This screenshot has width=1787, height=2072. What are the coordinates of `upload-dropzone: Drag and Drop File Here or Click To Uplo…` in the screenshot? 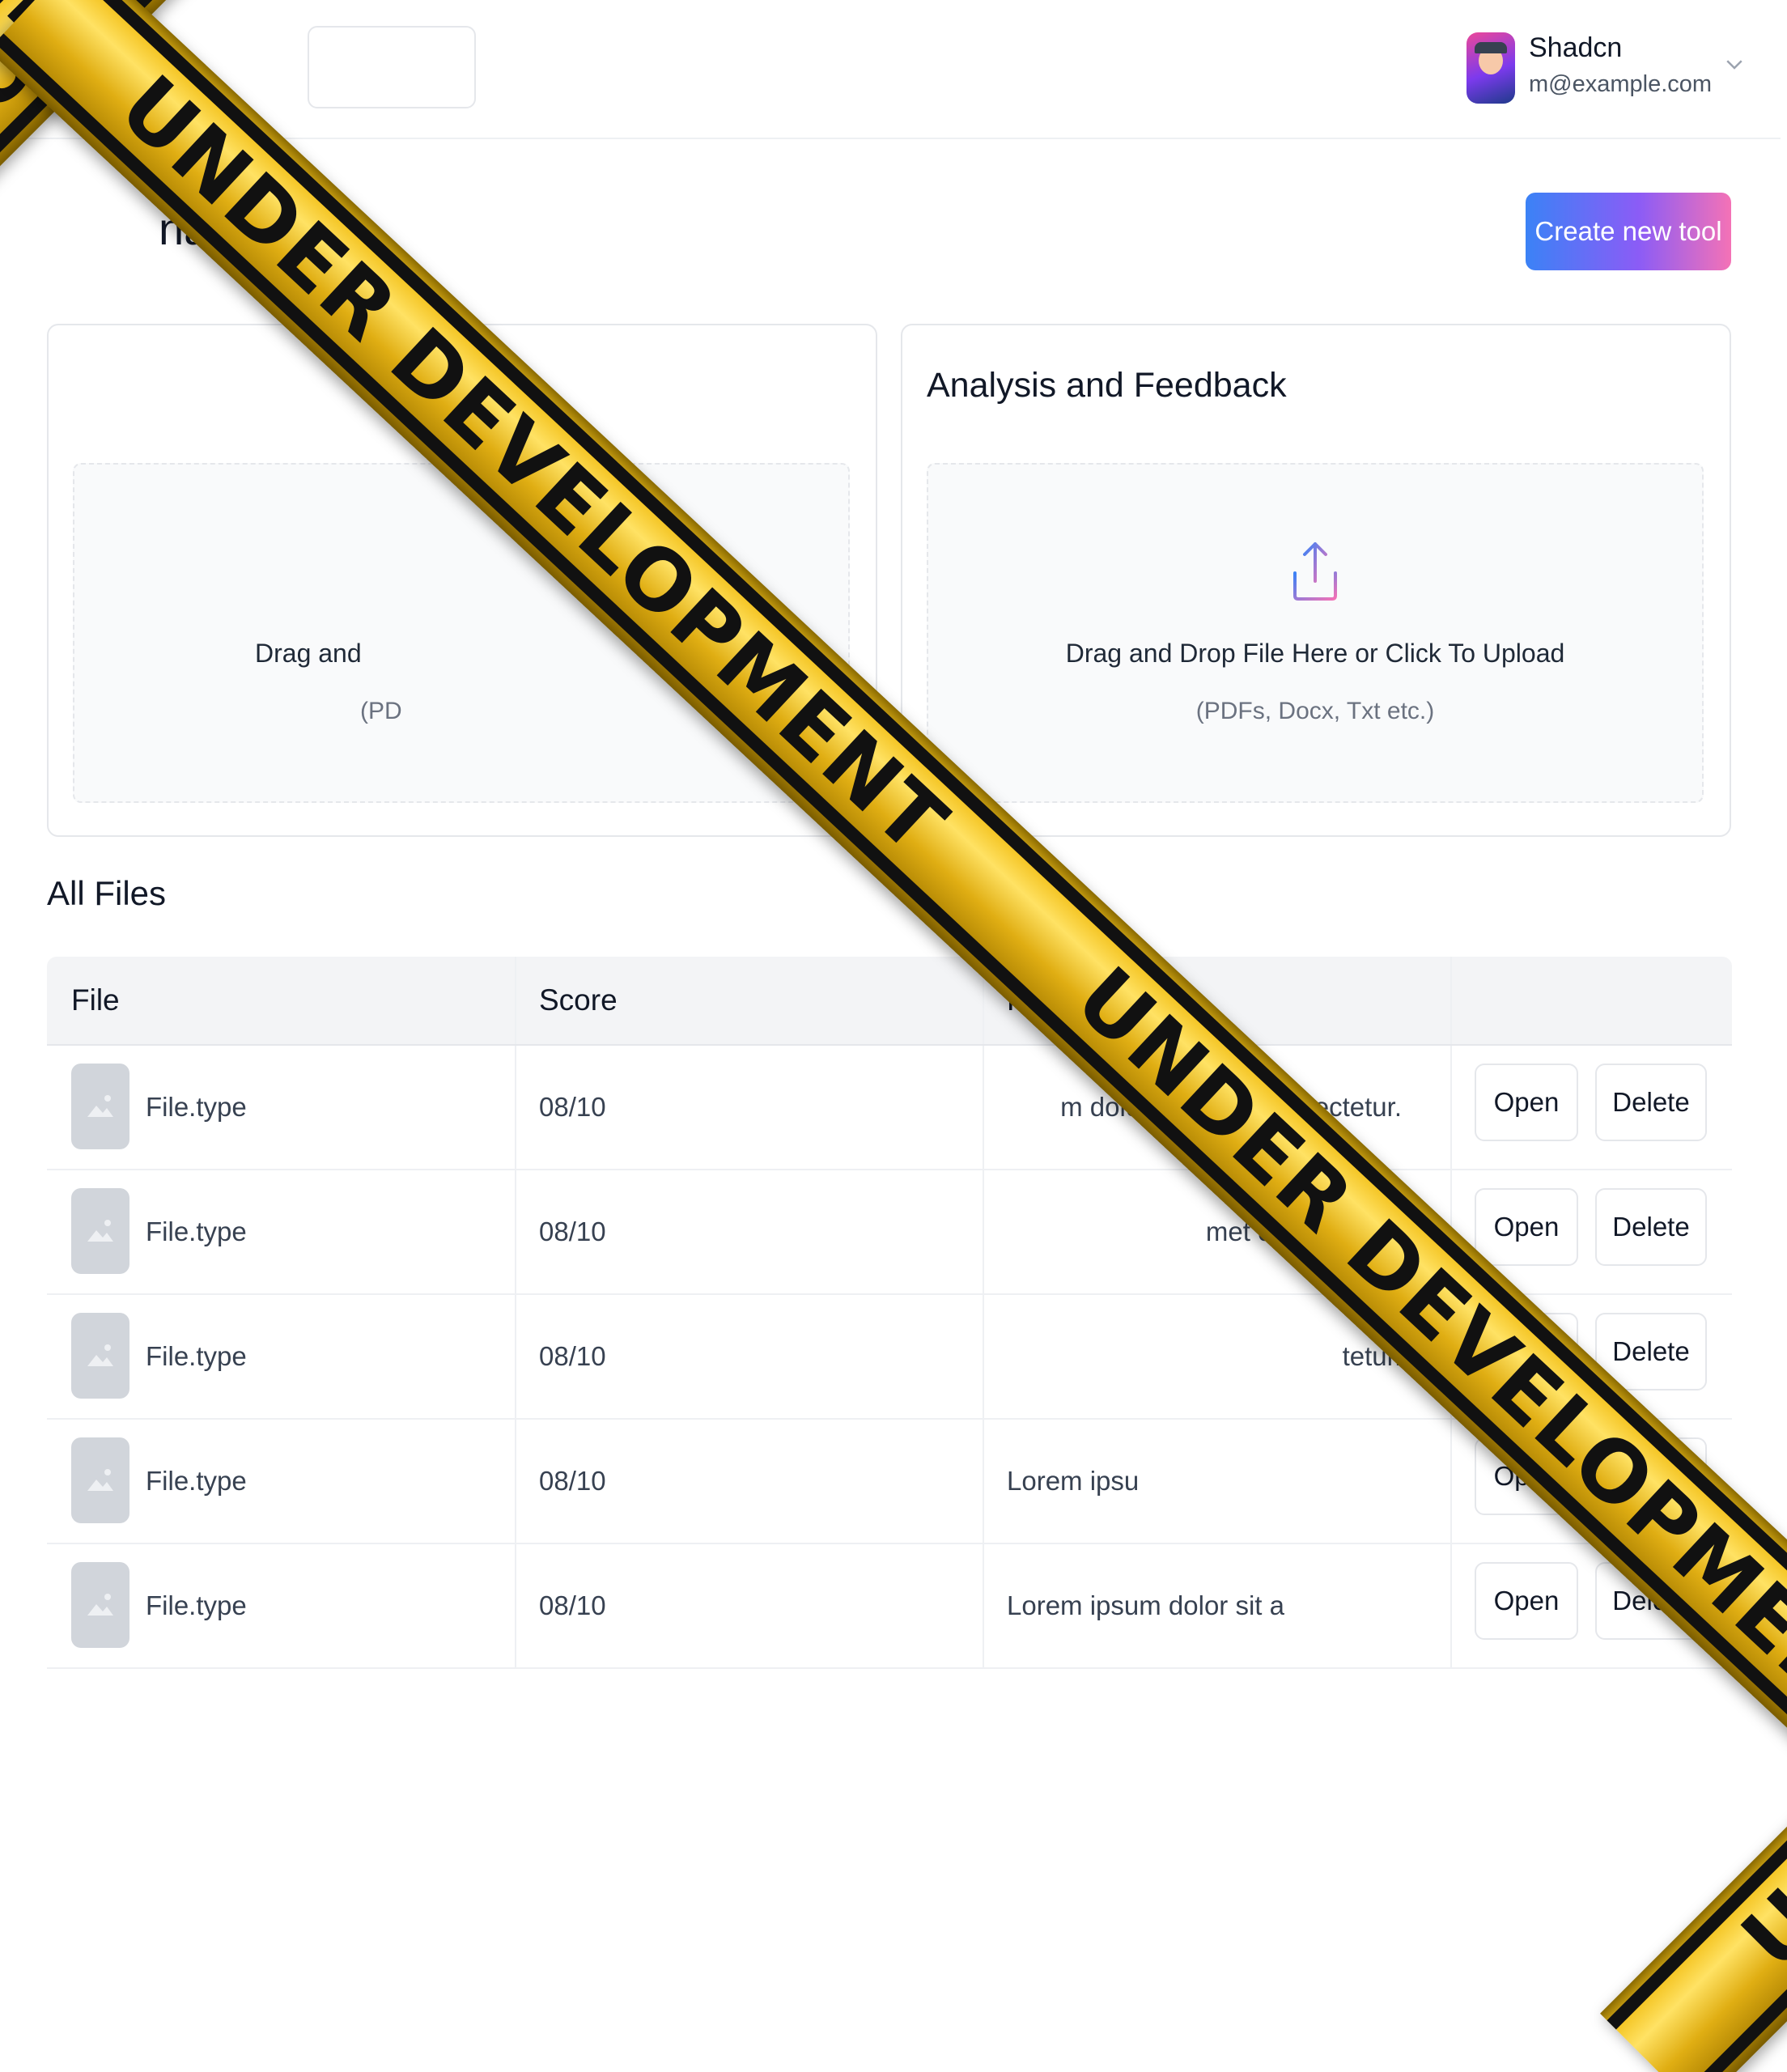 It's located at (1315, 633).